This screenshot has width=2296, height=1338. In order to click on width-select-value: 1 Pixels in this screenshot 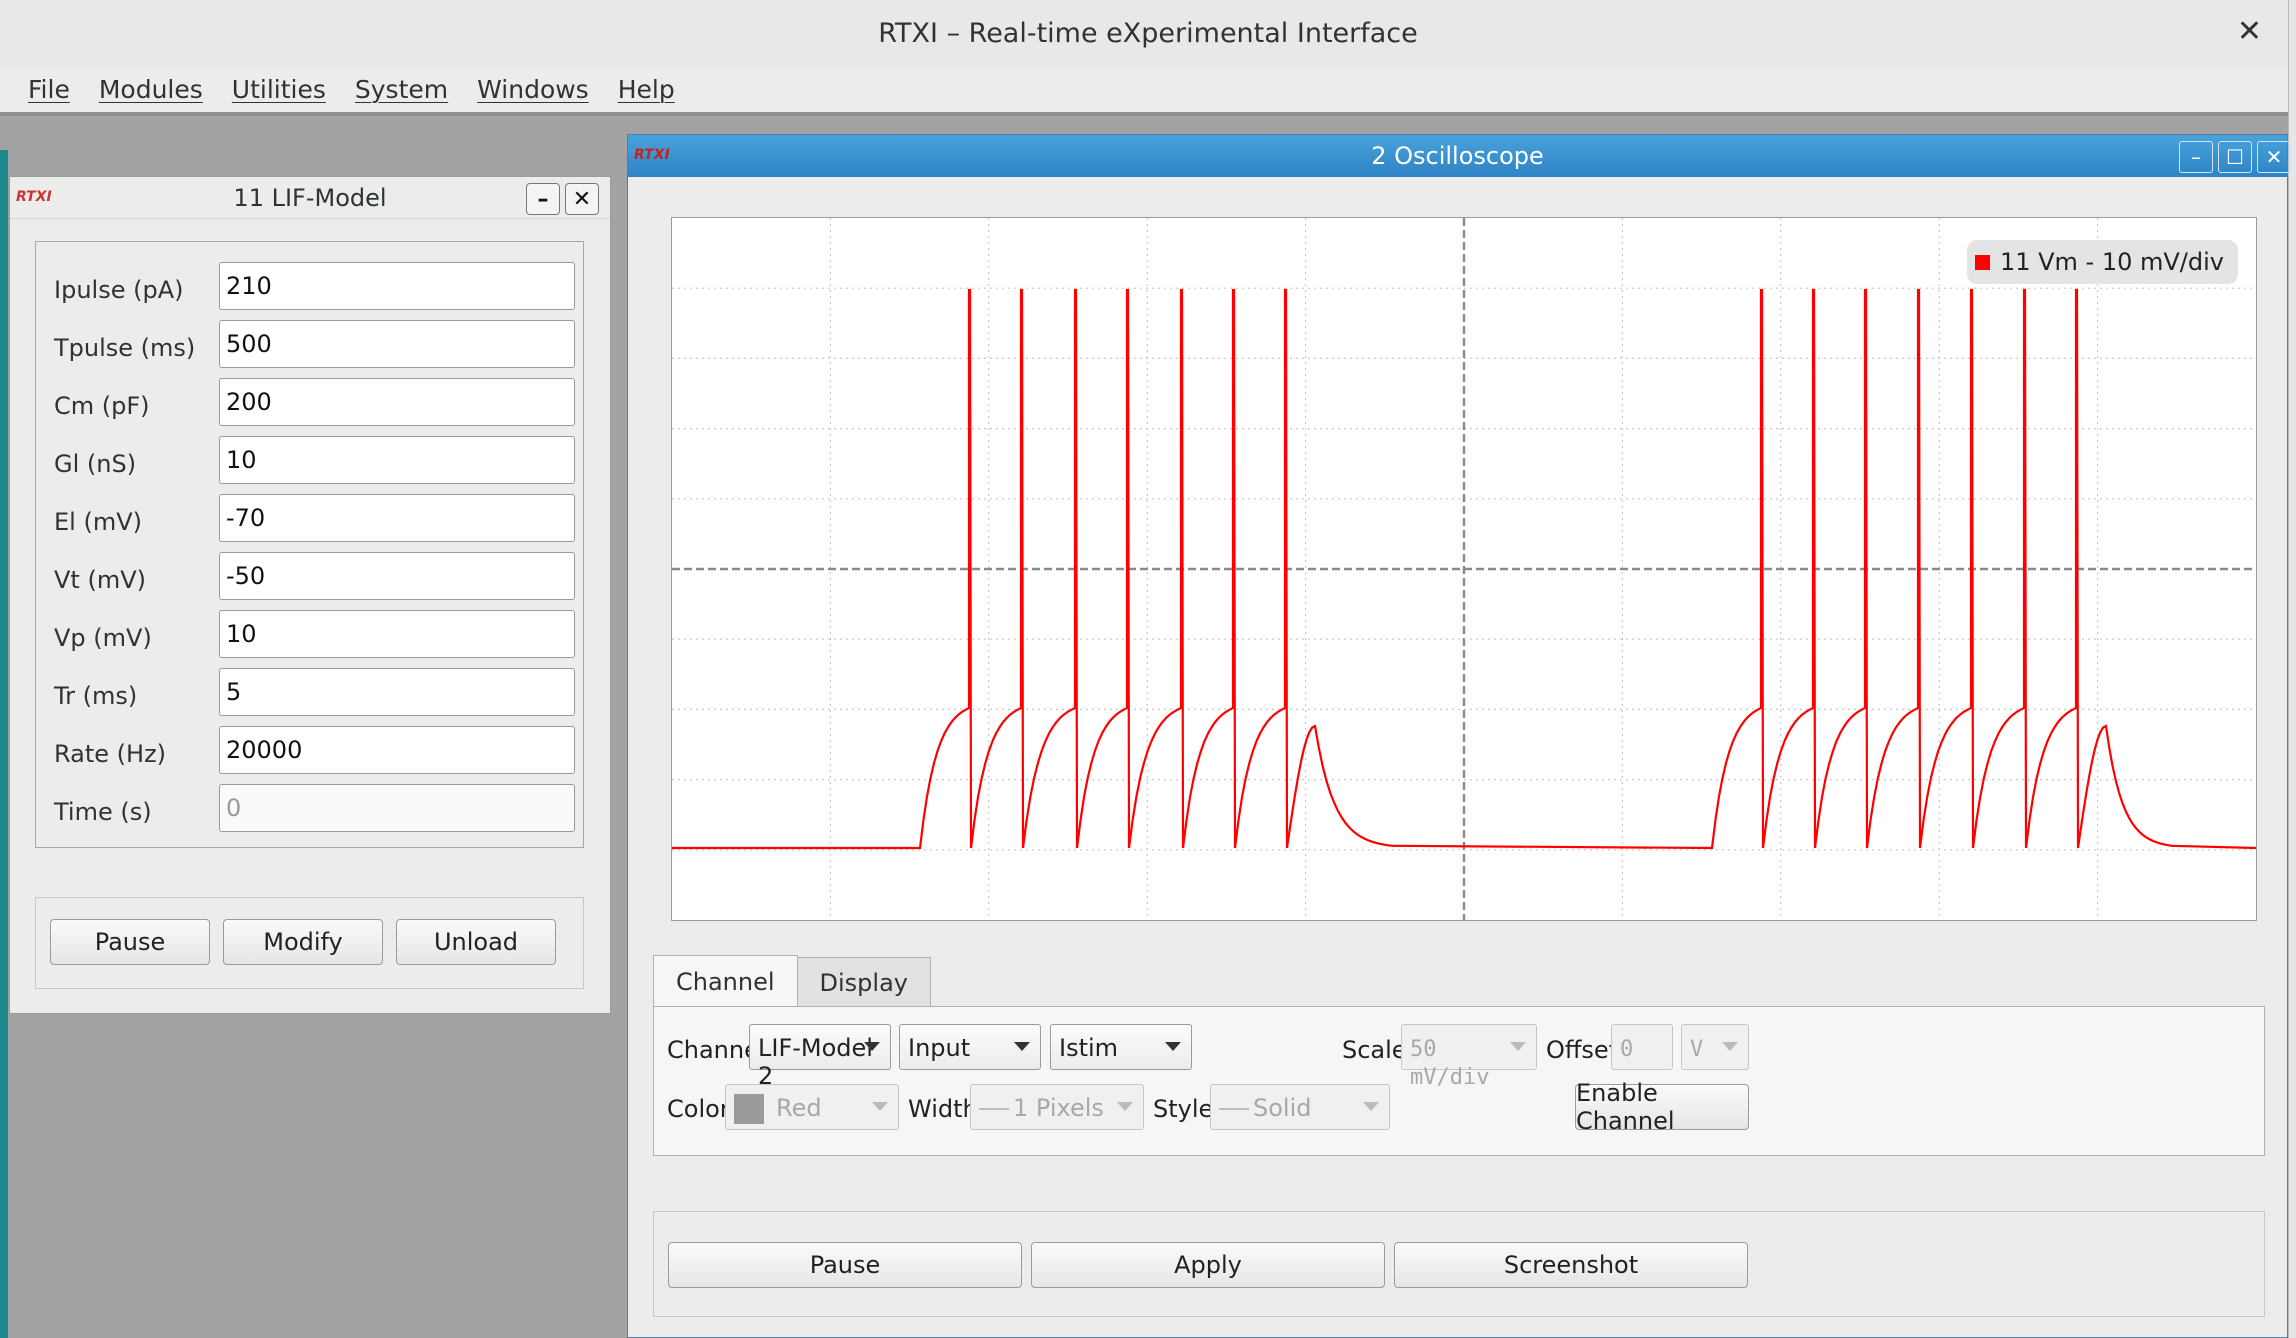, I will do `click(1058, 1108)`.